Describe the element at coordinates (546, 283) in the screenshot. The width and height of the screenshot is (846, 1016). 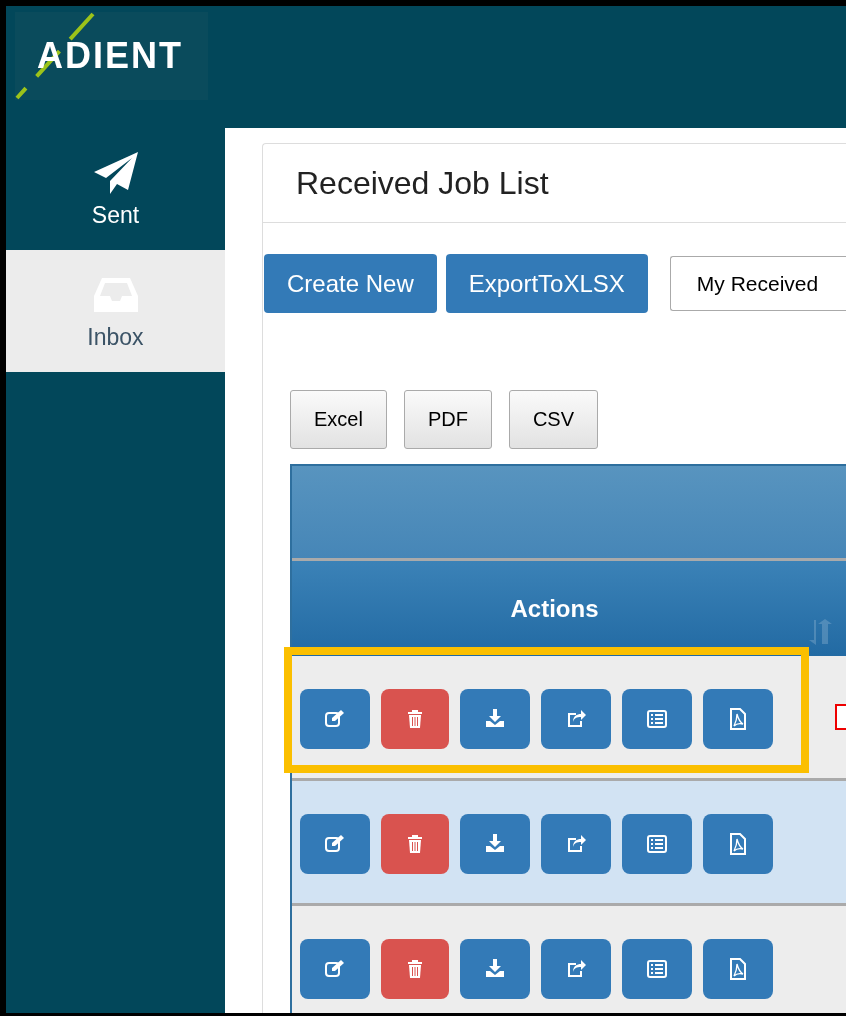
I see `action-button: ExportToXLSX` at that location.